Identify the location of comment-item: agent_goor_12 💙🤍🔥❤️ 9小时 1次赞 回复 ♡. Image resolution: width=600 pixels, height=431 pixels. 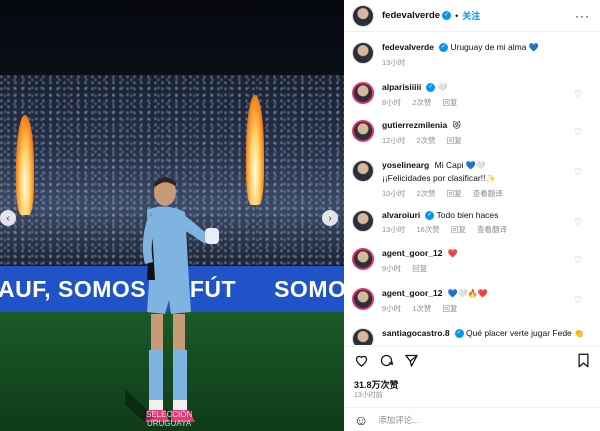
(472, 301).